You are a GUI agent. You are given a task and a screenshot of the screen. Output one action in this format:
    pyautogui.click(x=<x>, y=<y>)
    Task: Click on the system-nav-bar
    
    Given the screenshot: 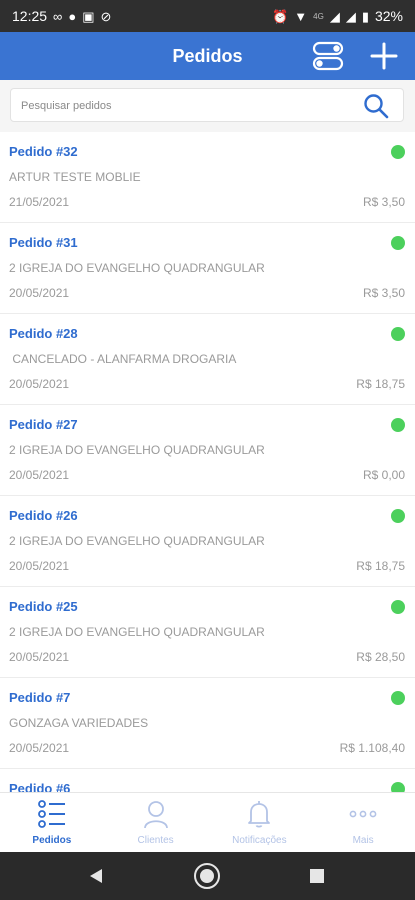 What is the action you would take?
    pyautogui.click(x=207, y=876)
    